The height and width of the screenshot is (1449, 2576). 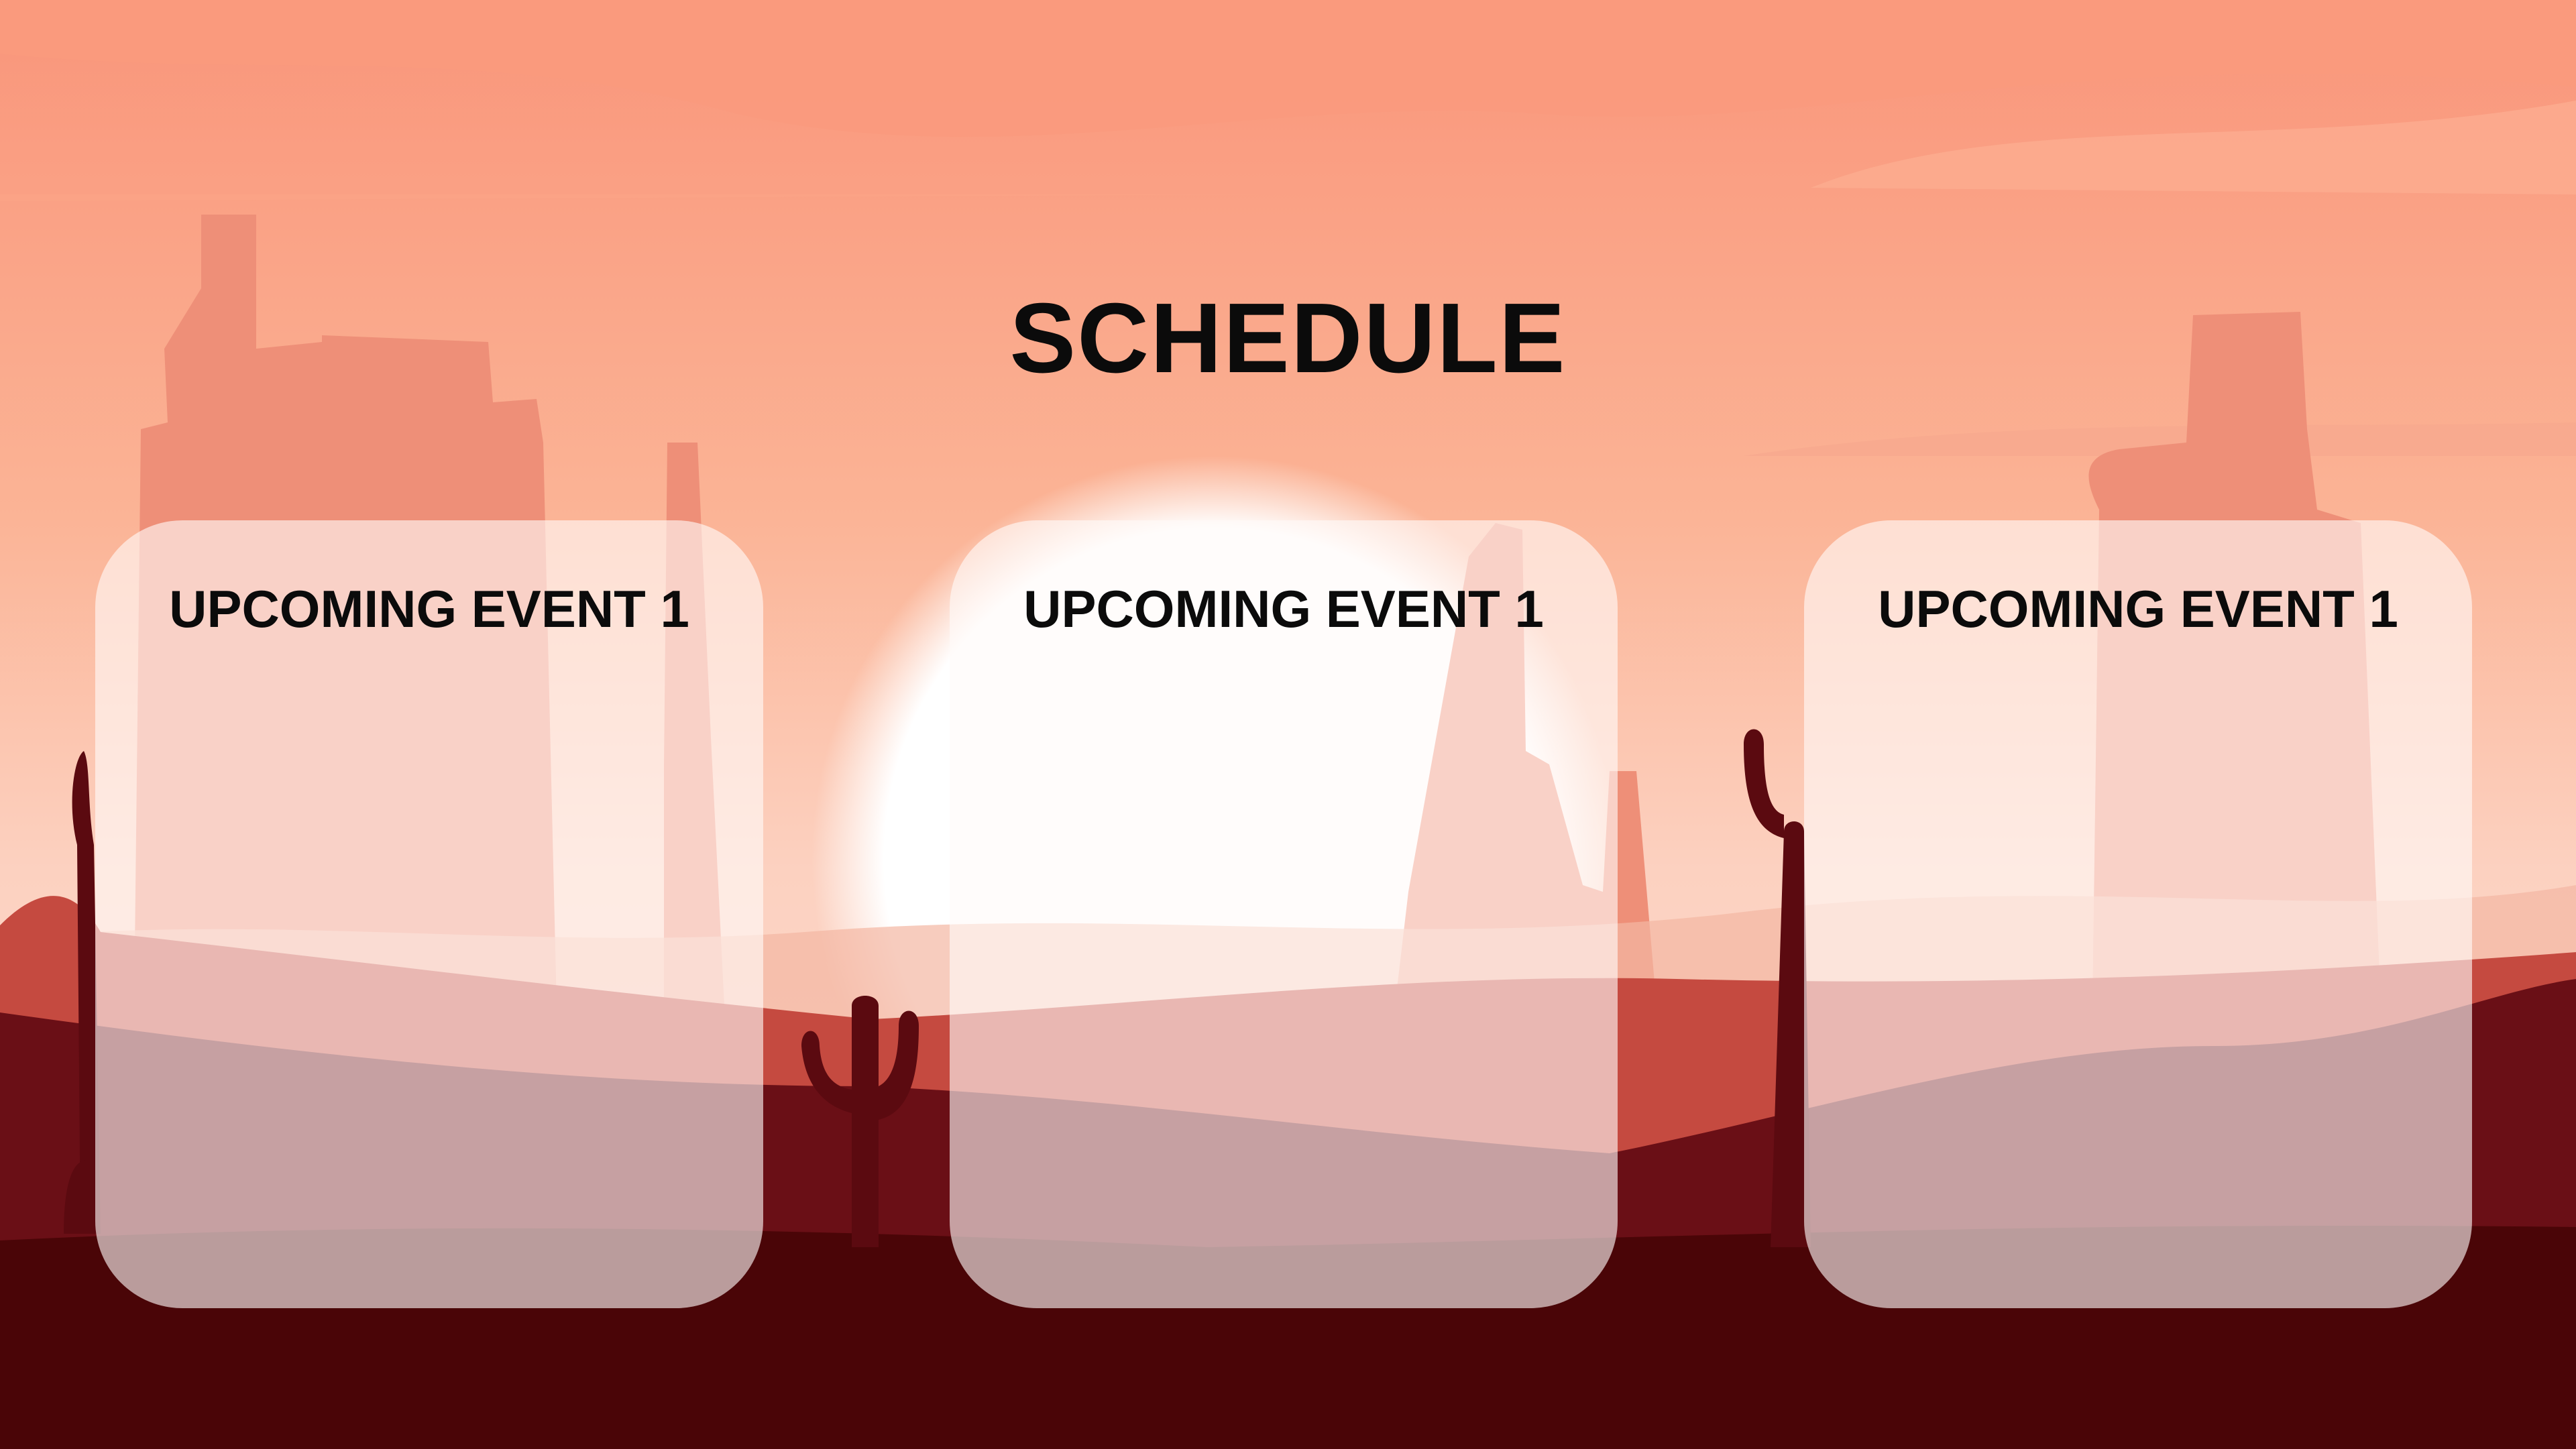 I want to click on event-card-3: UPCOMING EVENT 1, so click(x=2138, y=914).